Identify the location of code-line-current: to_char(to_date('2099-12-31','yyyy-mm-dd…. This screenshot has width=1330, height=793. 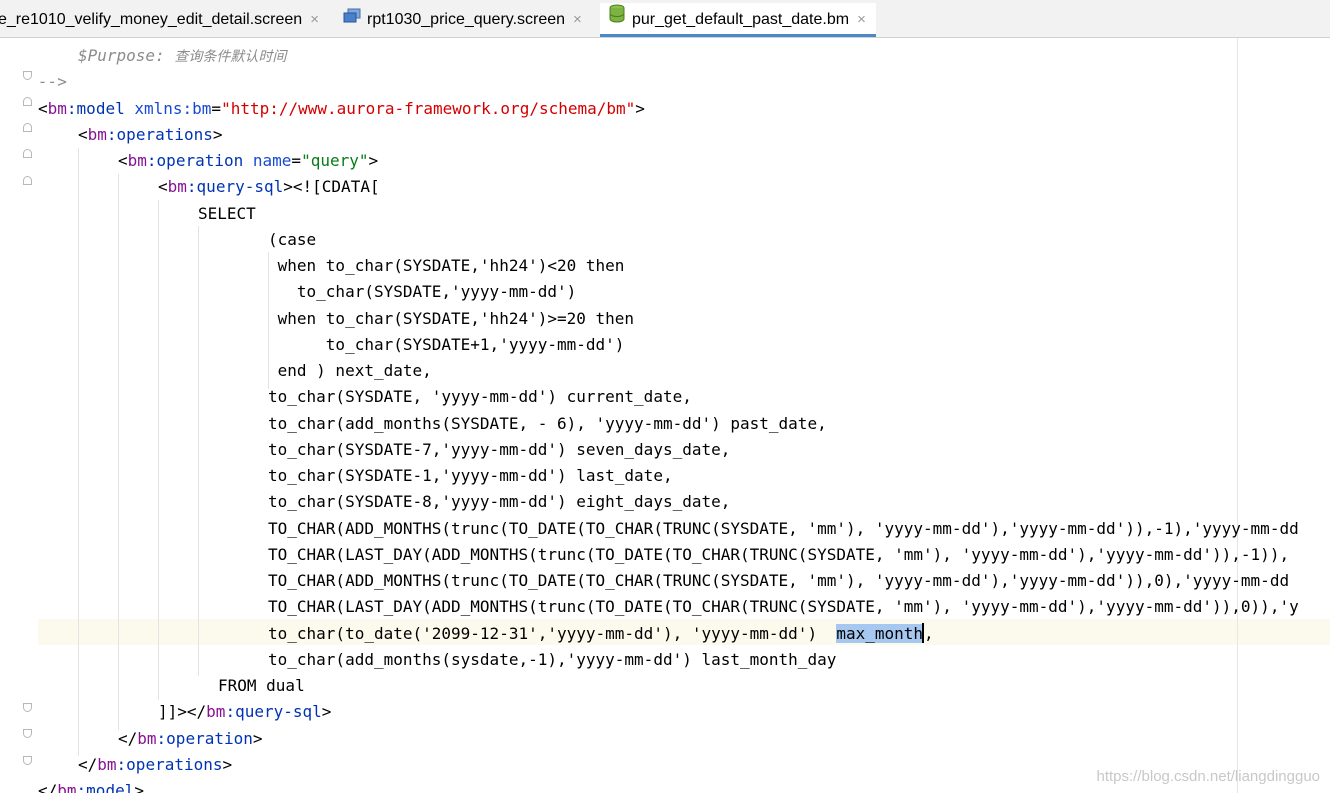
(601, 633).